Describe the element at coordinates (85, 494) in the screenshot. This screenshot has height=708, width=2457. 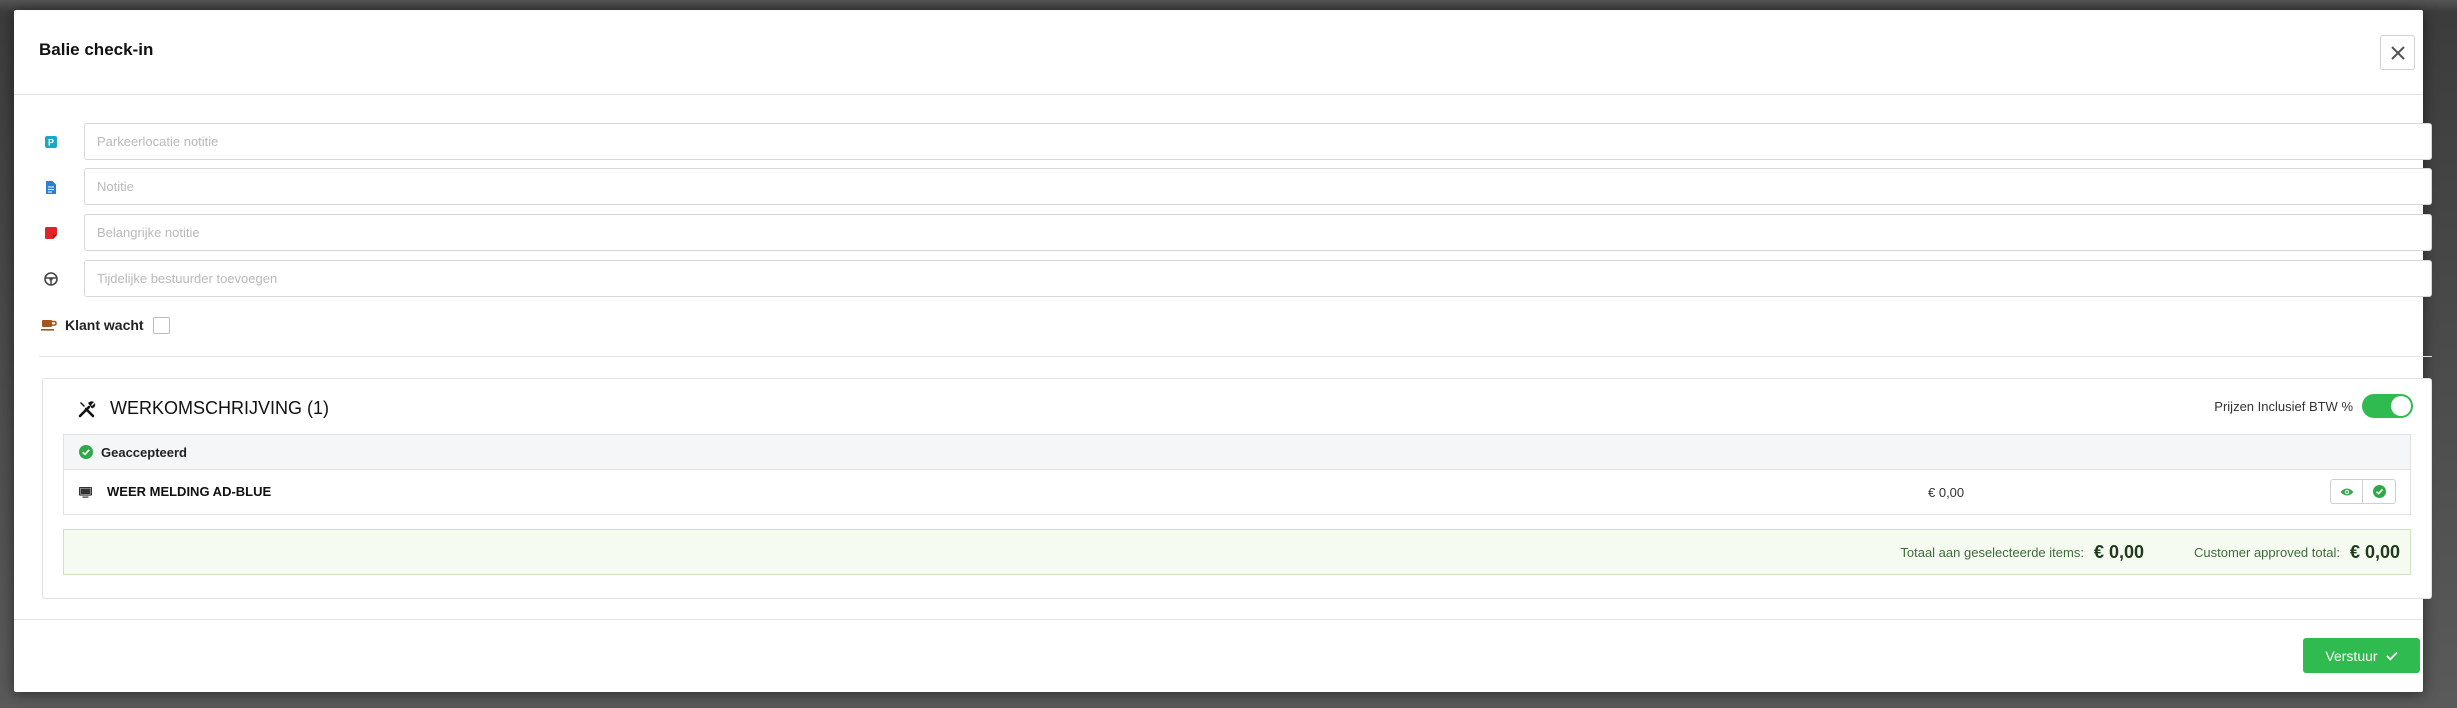
I see `monitor-icon` at that location.